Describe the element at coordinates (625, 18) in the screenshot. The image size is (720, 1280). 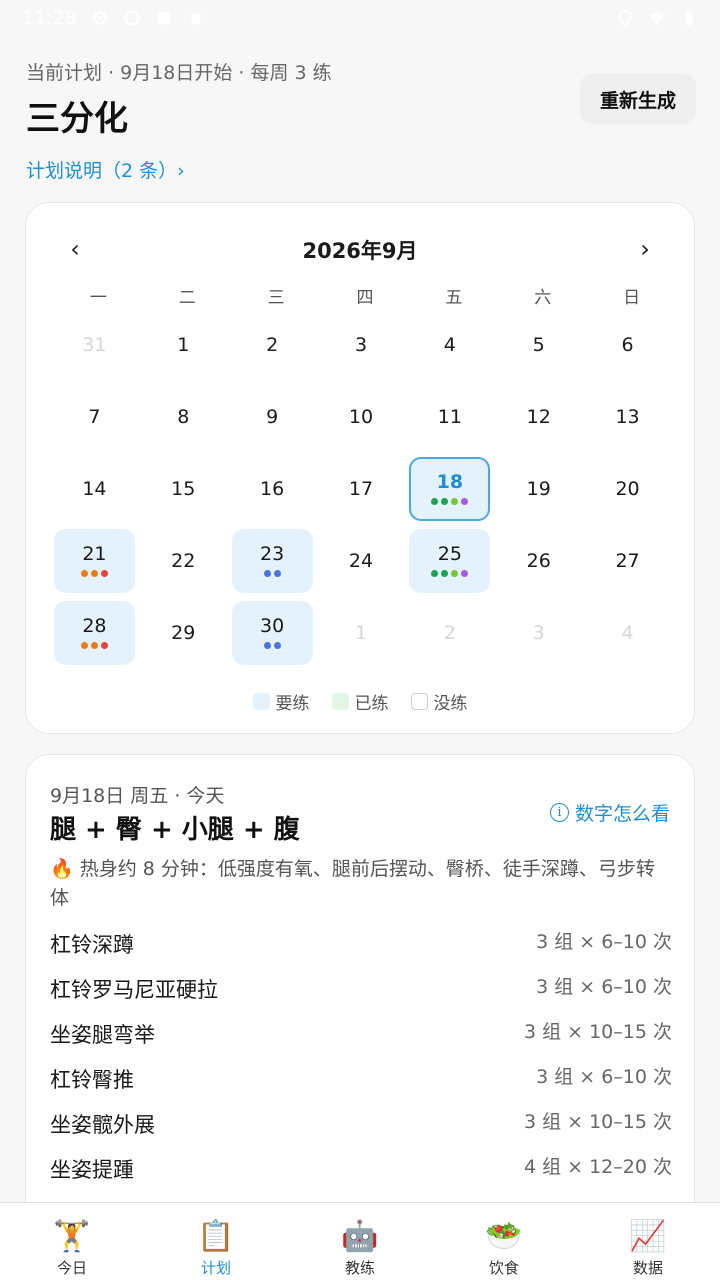
I see `location-icon` at that location.